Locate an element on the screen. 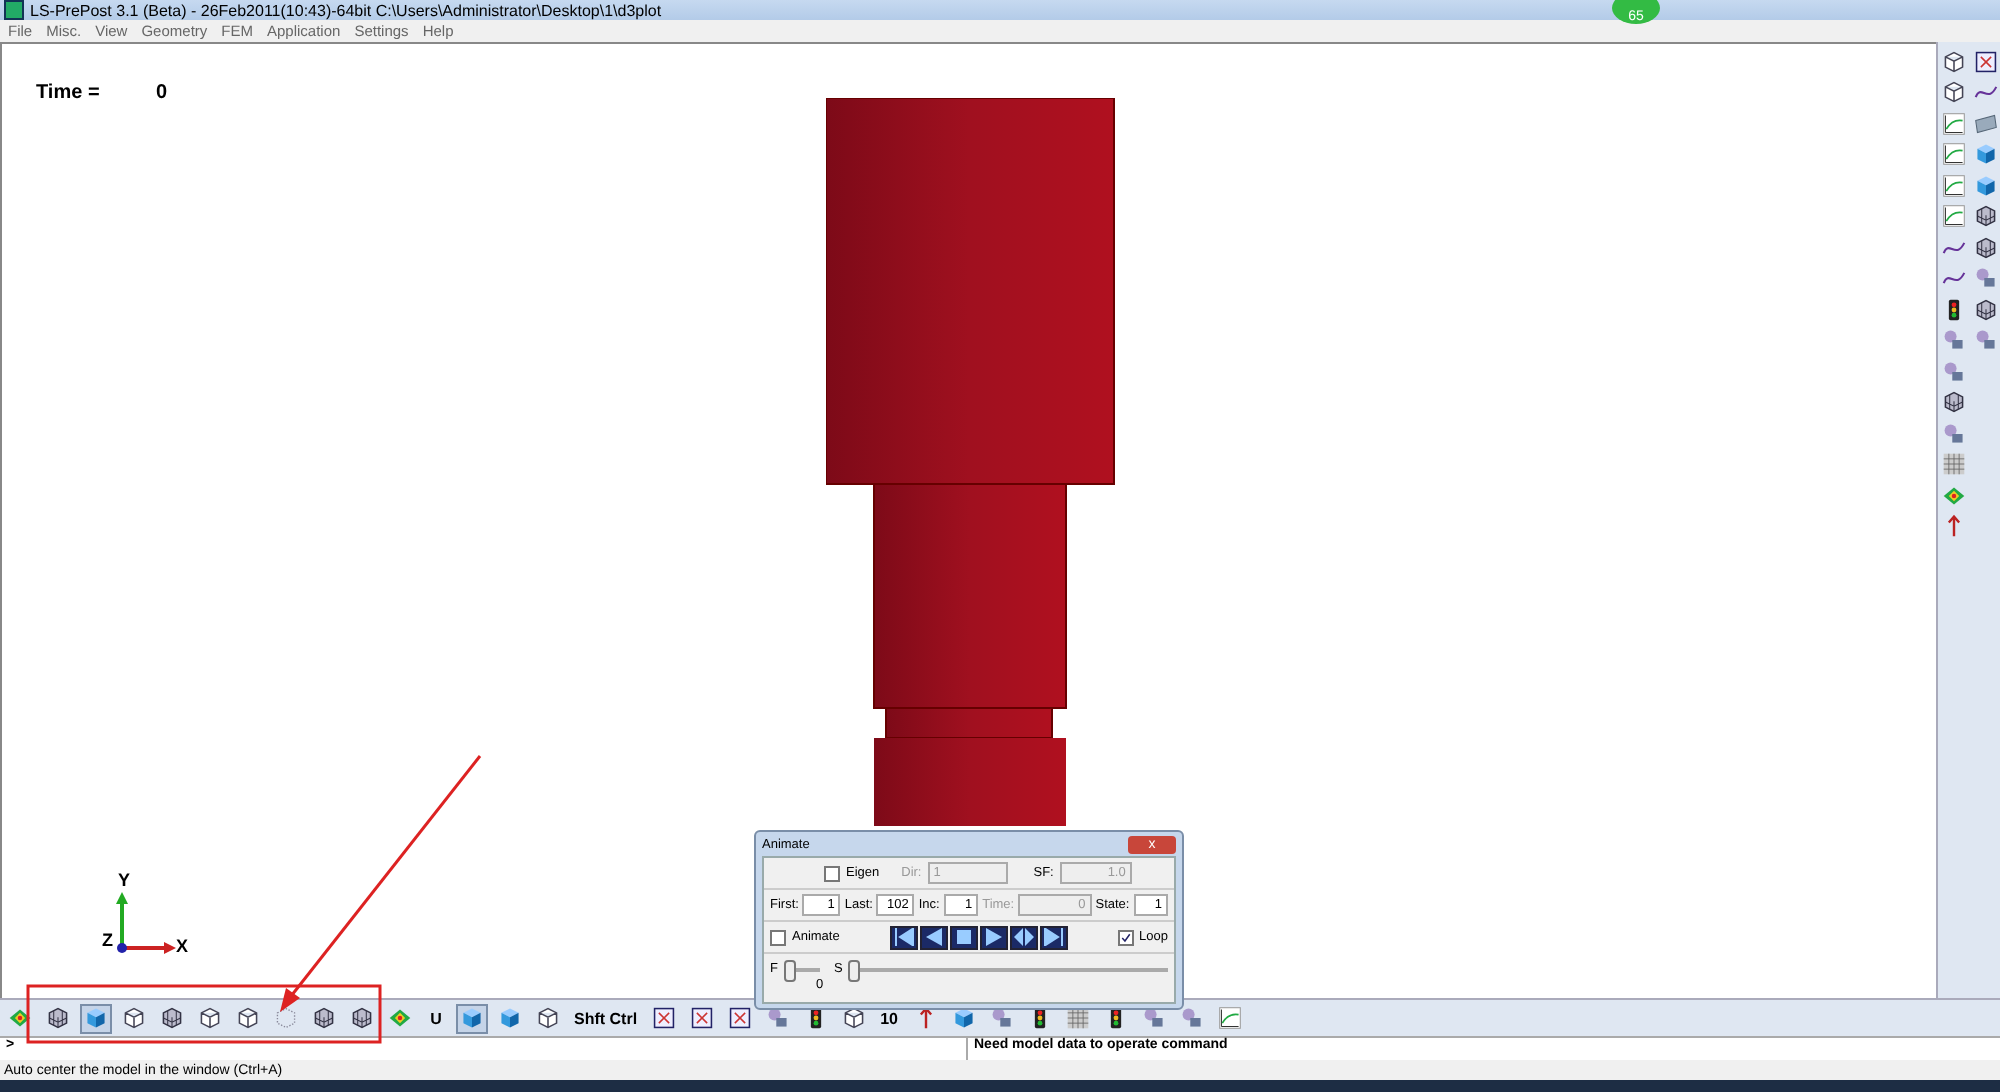  back-button is located at coordinates (933, 937).